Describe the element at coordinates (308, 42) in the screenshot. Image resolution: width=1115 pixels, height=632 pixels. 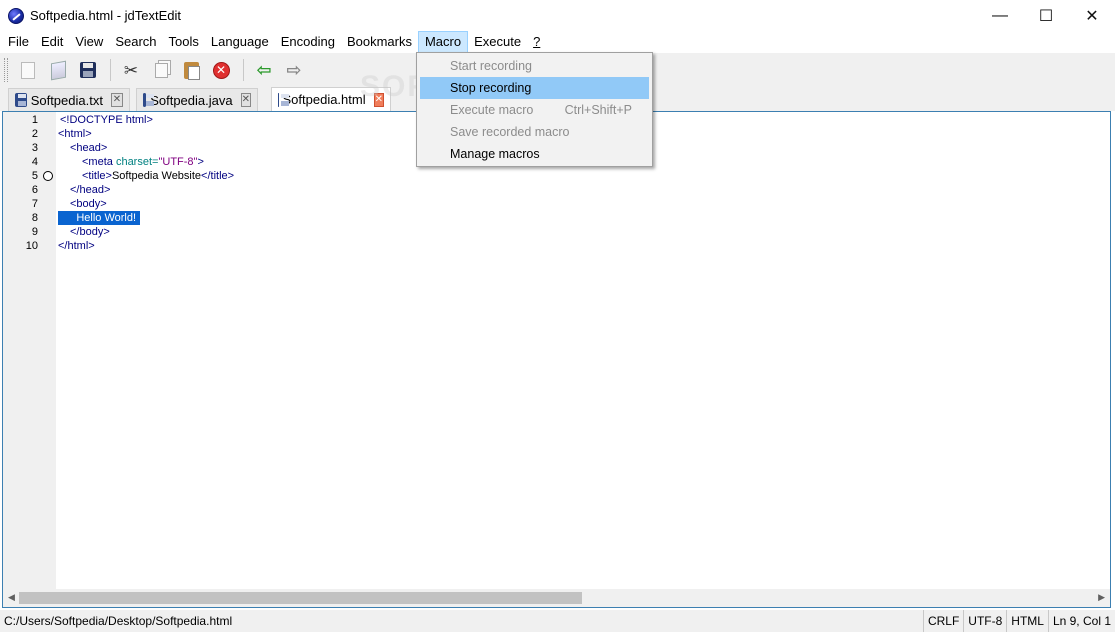
I see `menu-encoding: Encoding` at that location.